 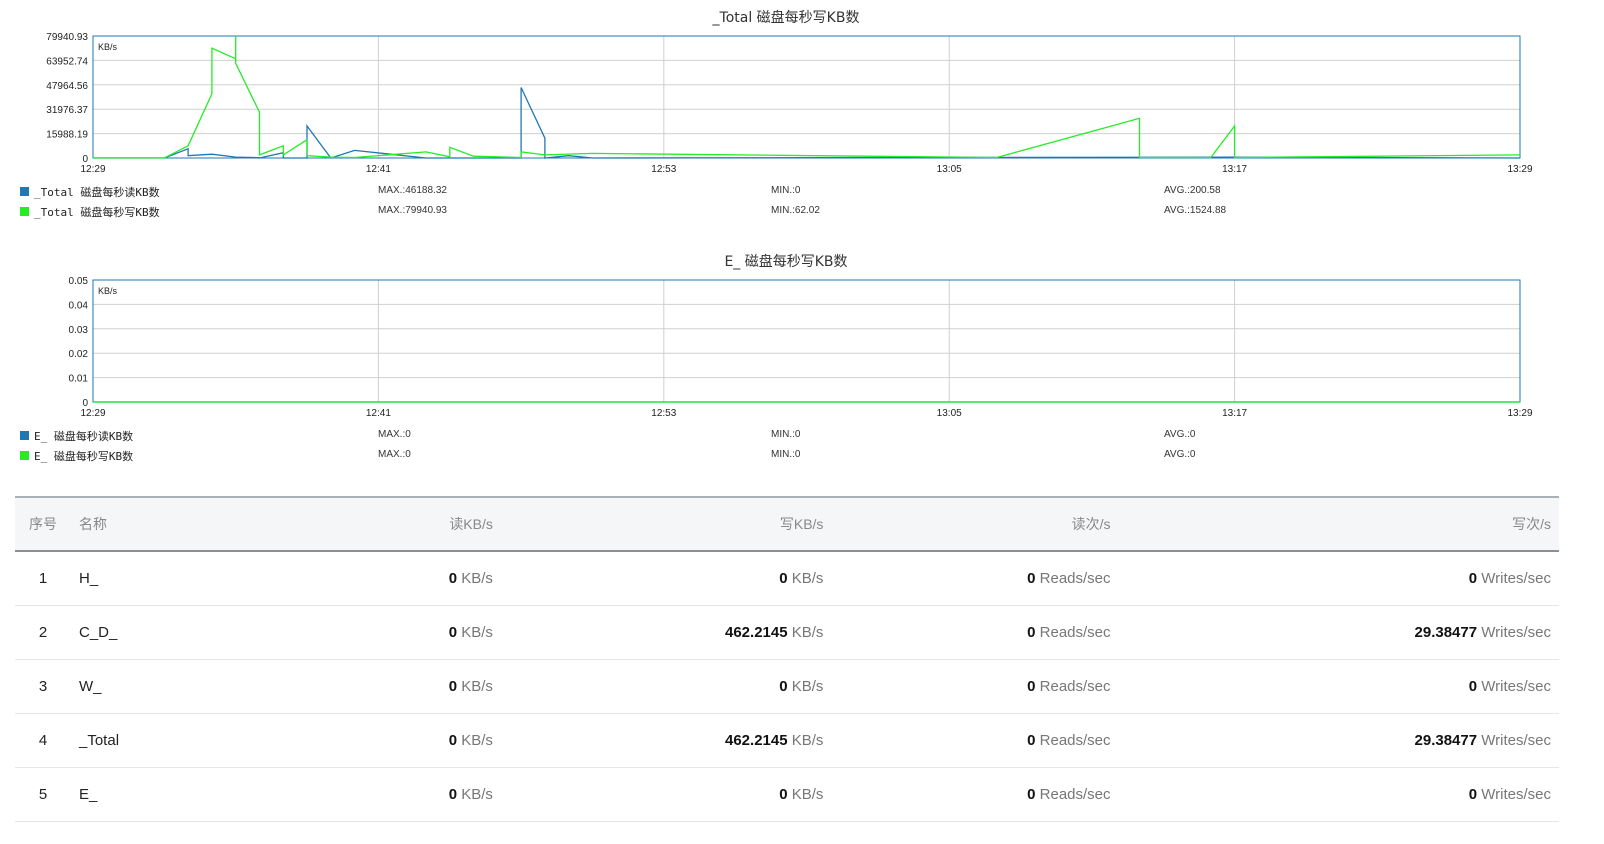 What do you see at coordinates (1195, 210) in the screenshot?
I see `legend-avg: AVG.:1524.88` at bounding box center [1195, 210].